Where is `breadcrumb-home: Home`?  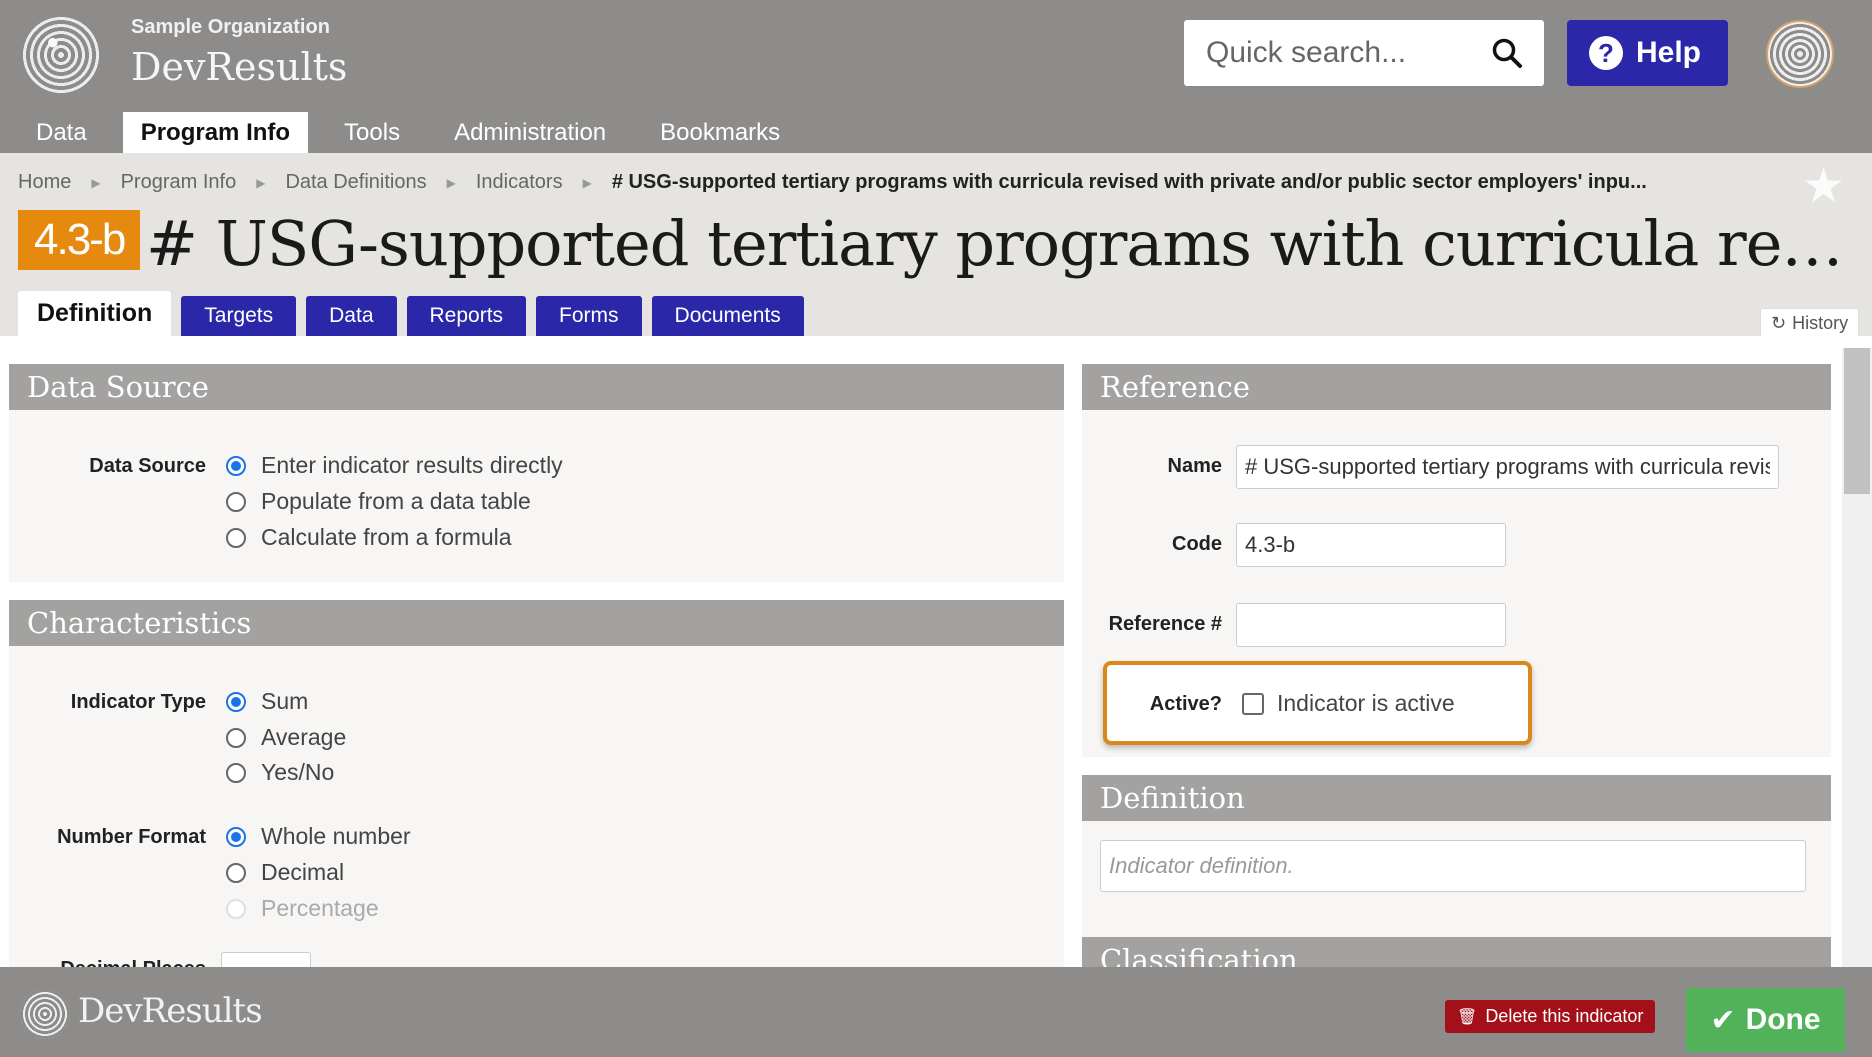
breadcrumb-home: Home is located at coordinates (44, 182).